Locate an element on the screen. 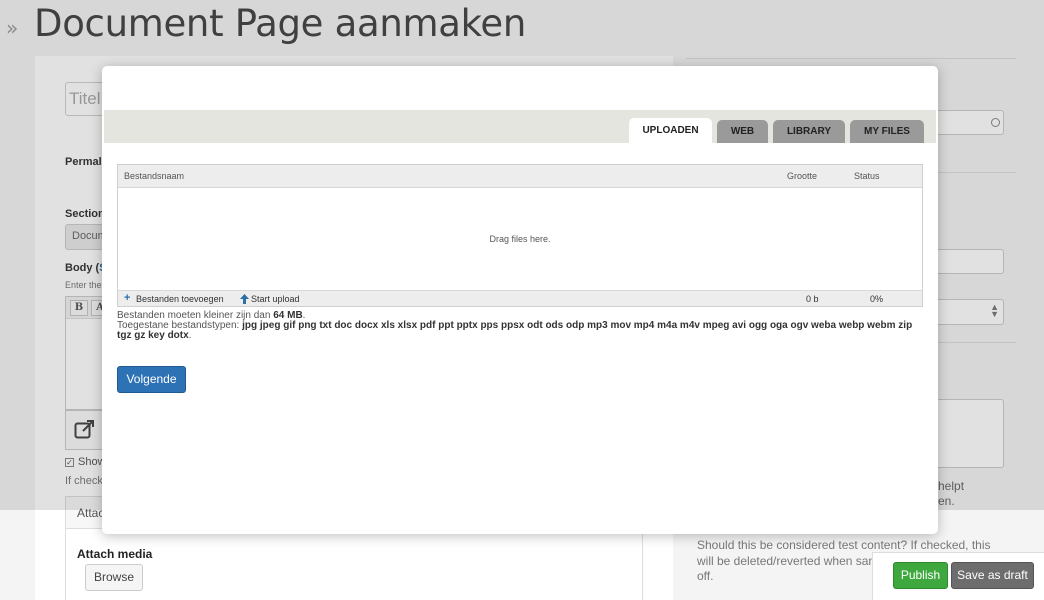  total-percent: 0% is located at coordinates (877, 299).